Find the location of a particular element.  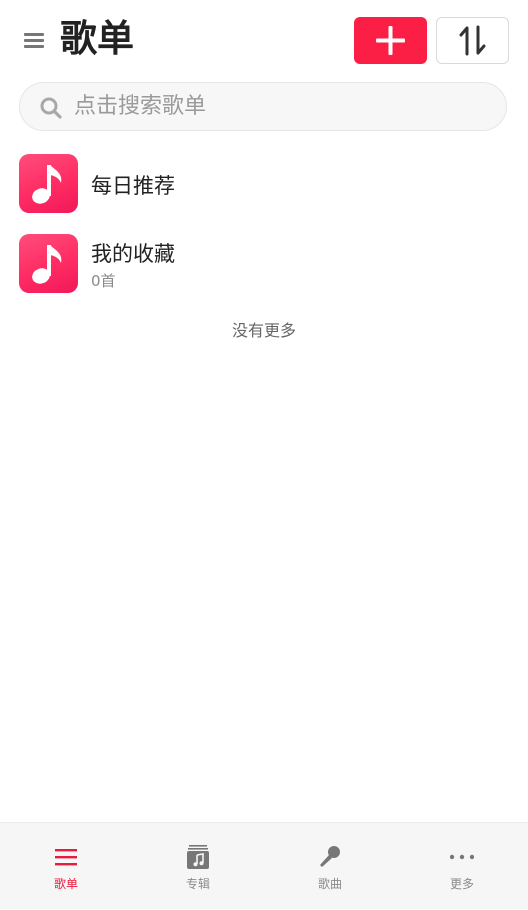

search-input is located at coordinates (284, 106).